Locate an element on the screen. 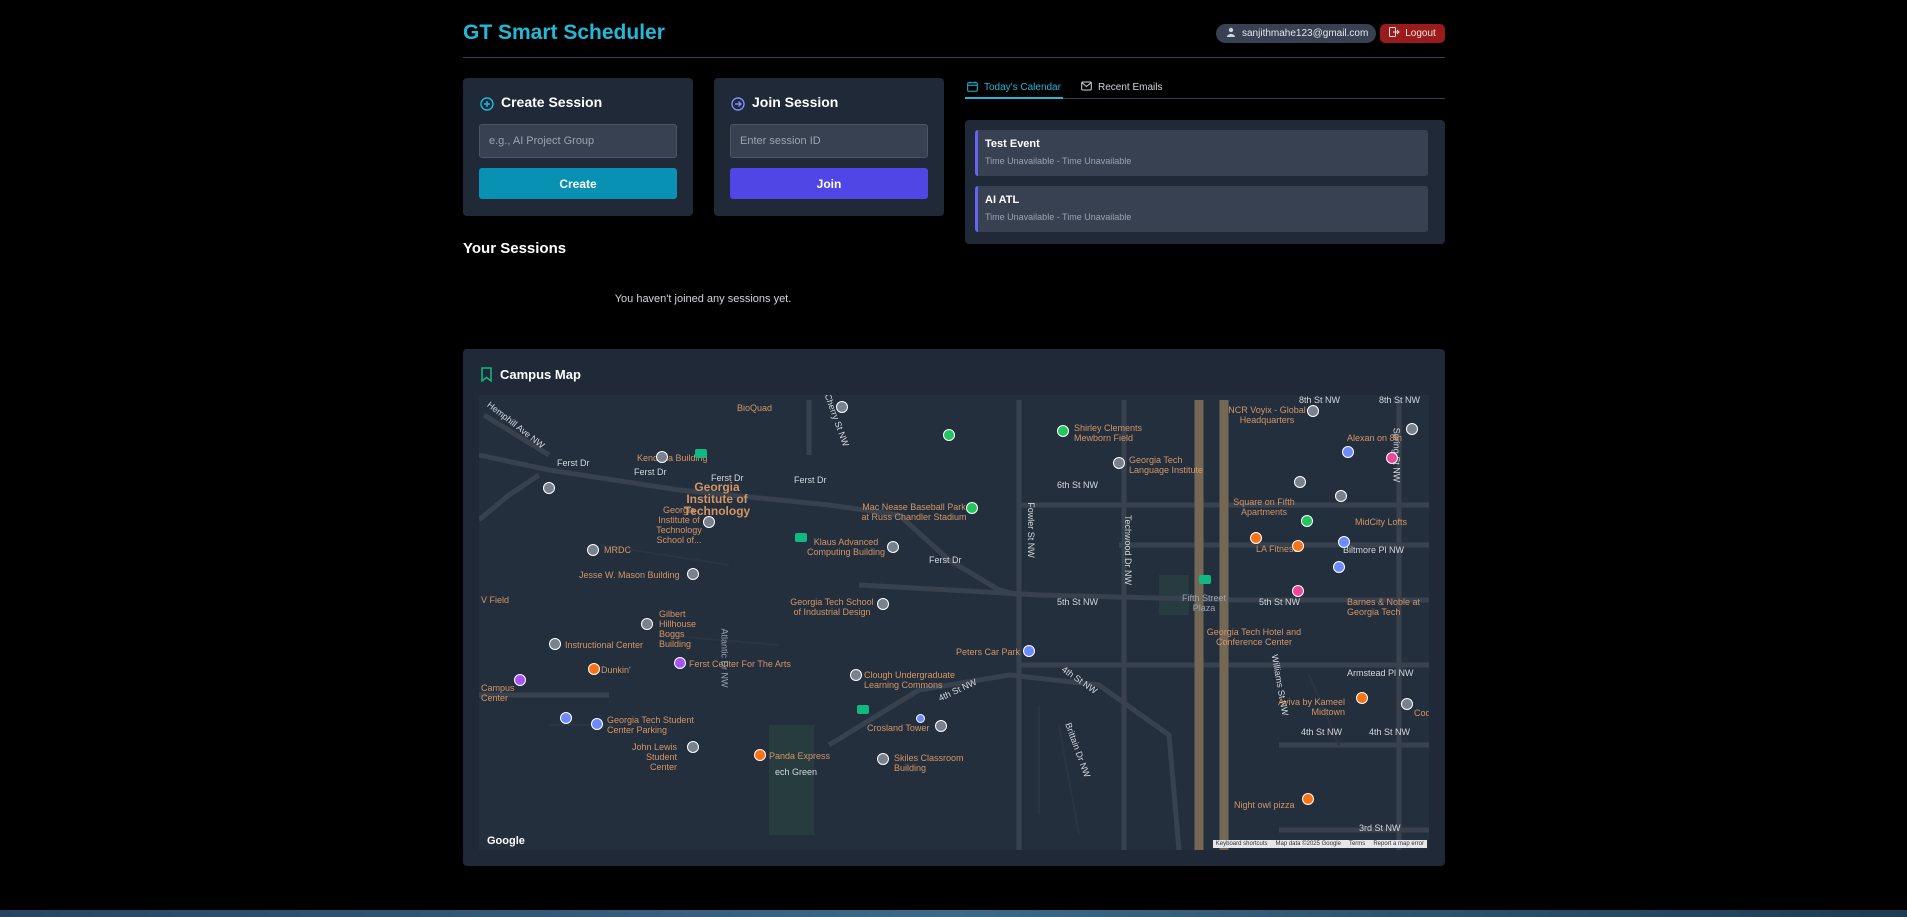  map-label: Fifth Street Plaza is located at coordinates (1203, 603).